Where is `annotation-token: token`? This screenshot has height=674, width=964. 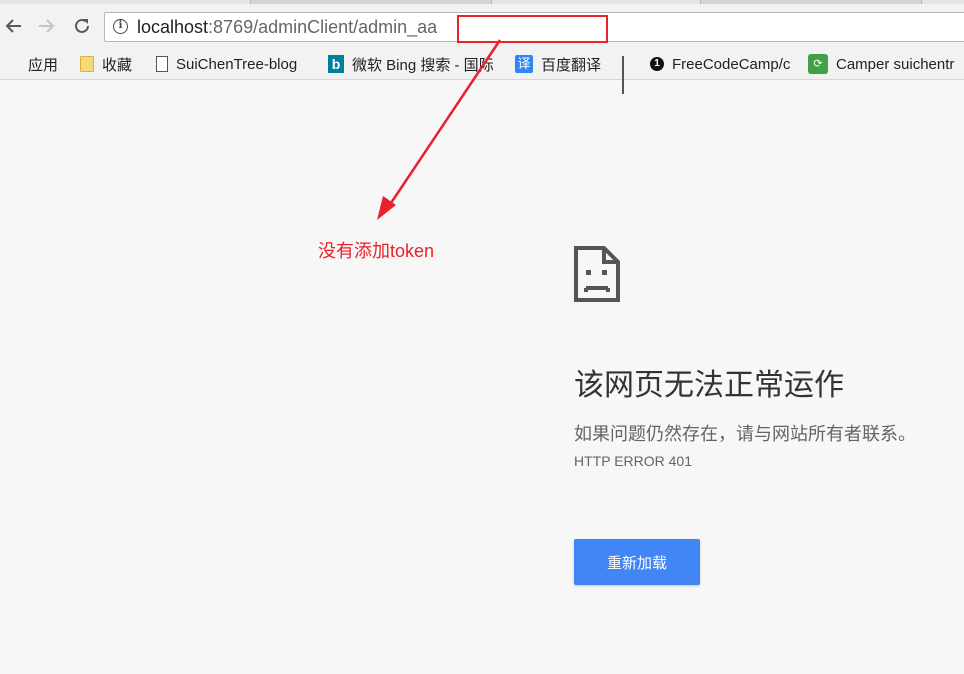
annotation-token: token is located at coordinates (412, 251).